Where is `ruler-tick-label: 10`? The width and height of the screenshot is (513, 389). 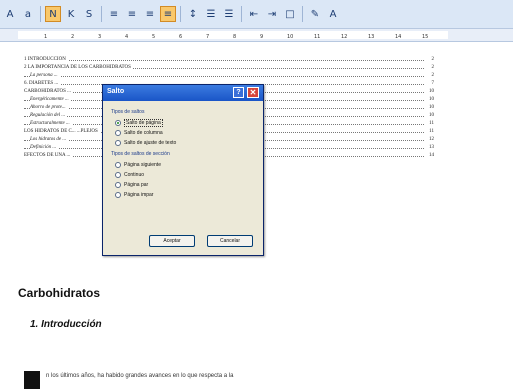
ruler-tick-label: 10 is located at coordinates (290, 37).